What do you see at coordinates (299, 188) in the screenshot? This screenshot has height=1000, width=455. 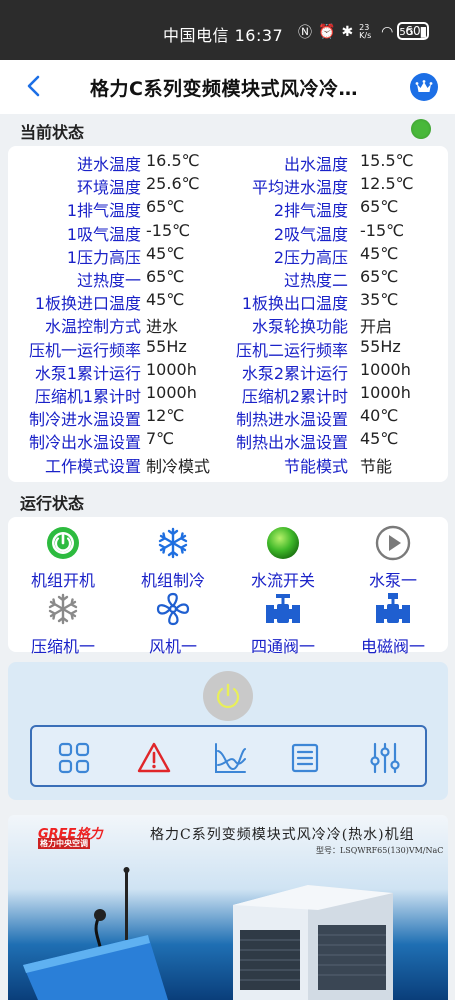 I see `param-label: 平均进水温度` at bounding box center [299, 188].